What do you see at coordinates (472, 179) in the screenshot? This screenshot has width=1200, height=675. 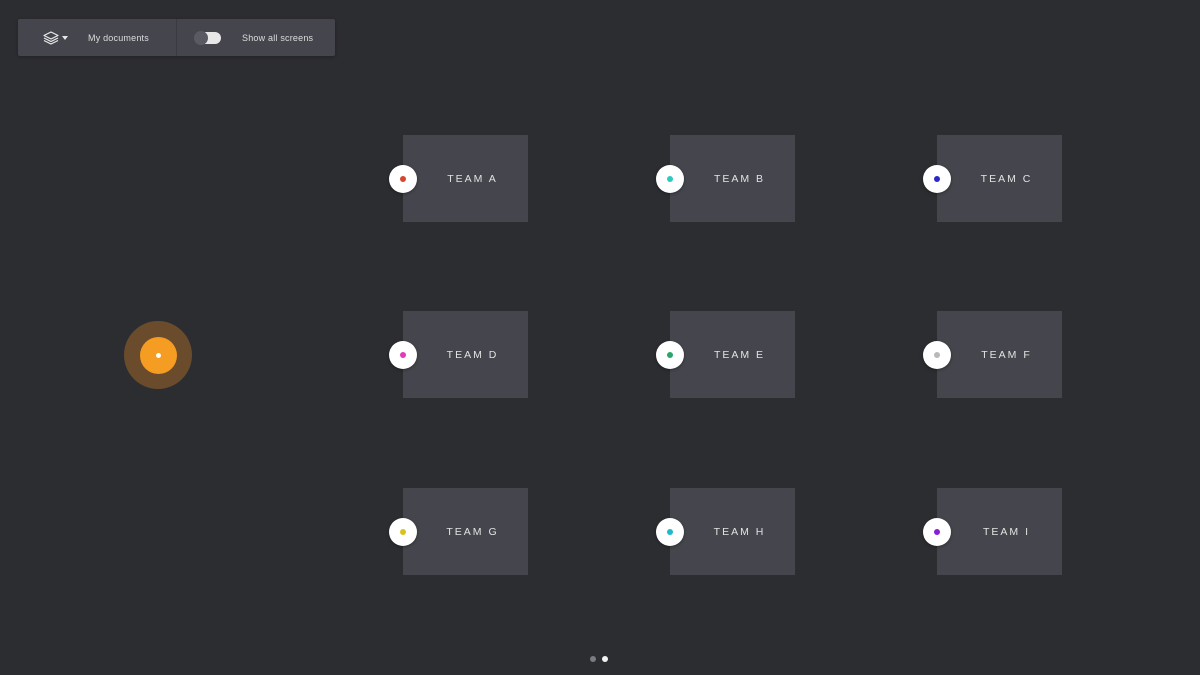 I see `team-label: TEAM A` at bounding box center [472, 179].